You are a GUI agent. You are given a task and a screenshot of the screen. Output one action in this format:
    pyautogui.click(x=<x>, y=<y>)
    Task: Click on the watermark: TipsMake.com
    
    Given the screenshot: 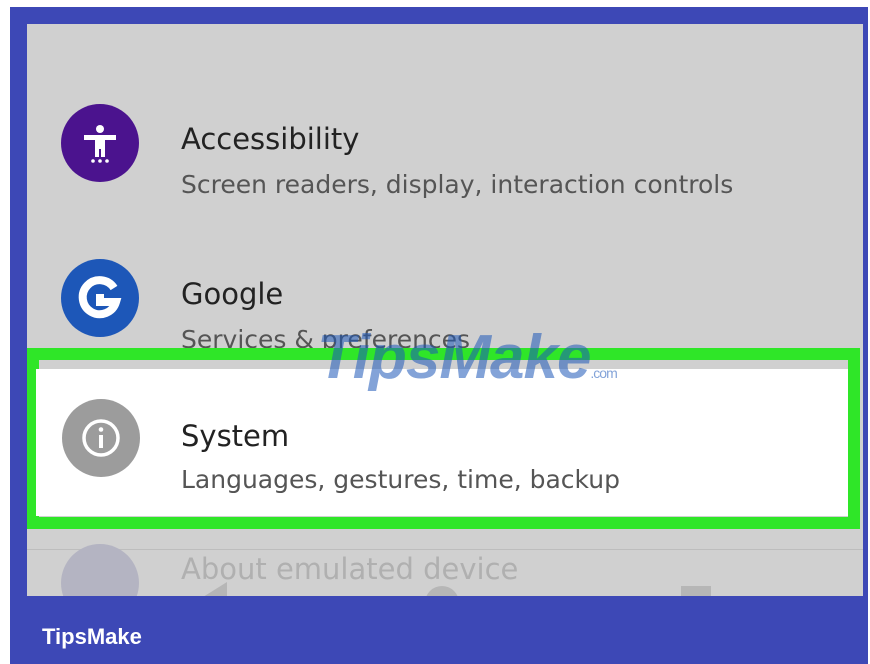 What is the action you would take?
    pyautogui.click(x=467, y=357)
    